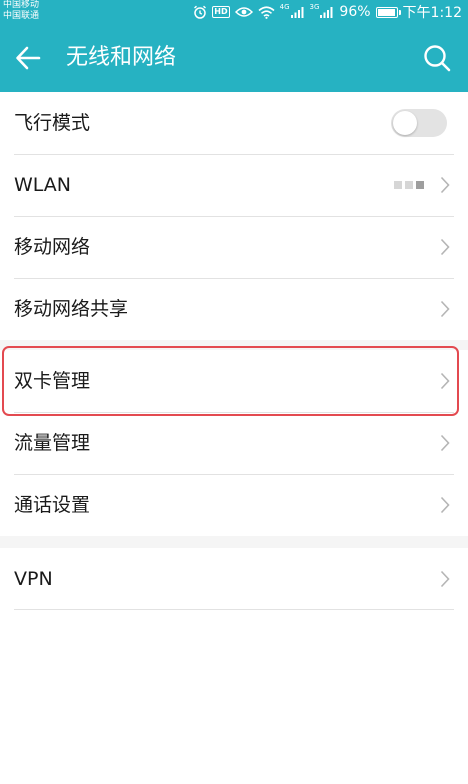 This screenshot has height=784, width=468. I want to click on hd-icon: HD, so click(221, 12).